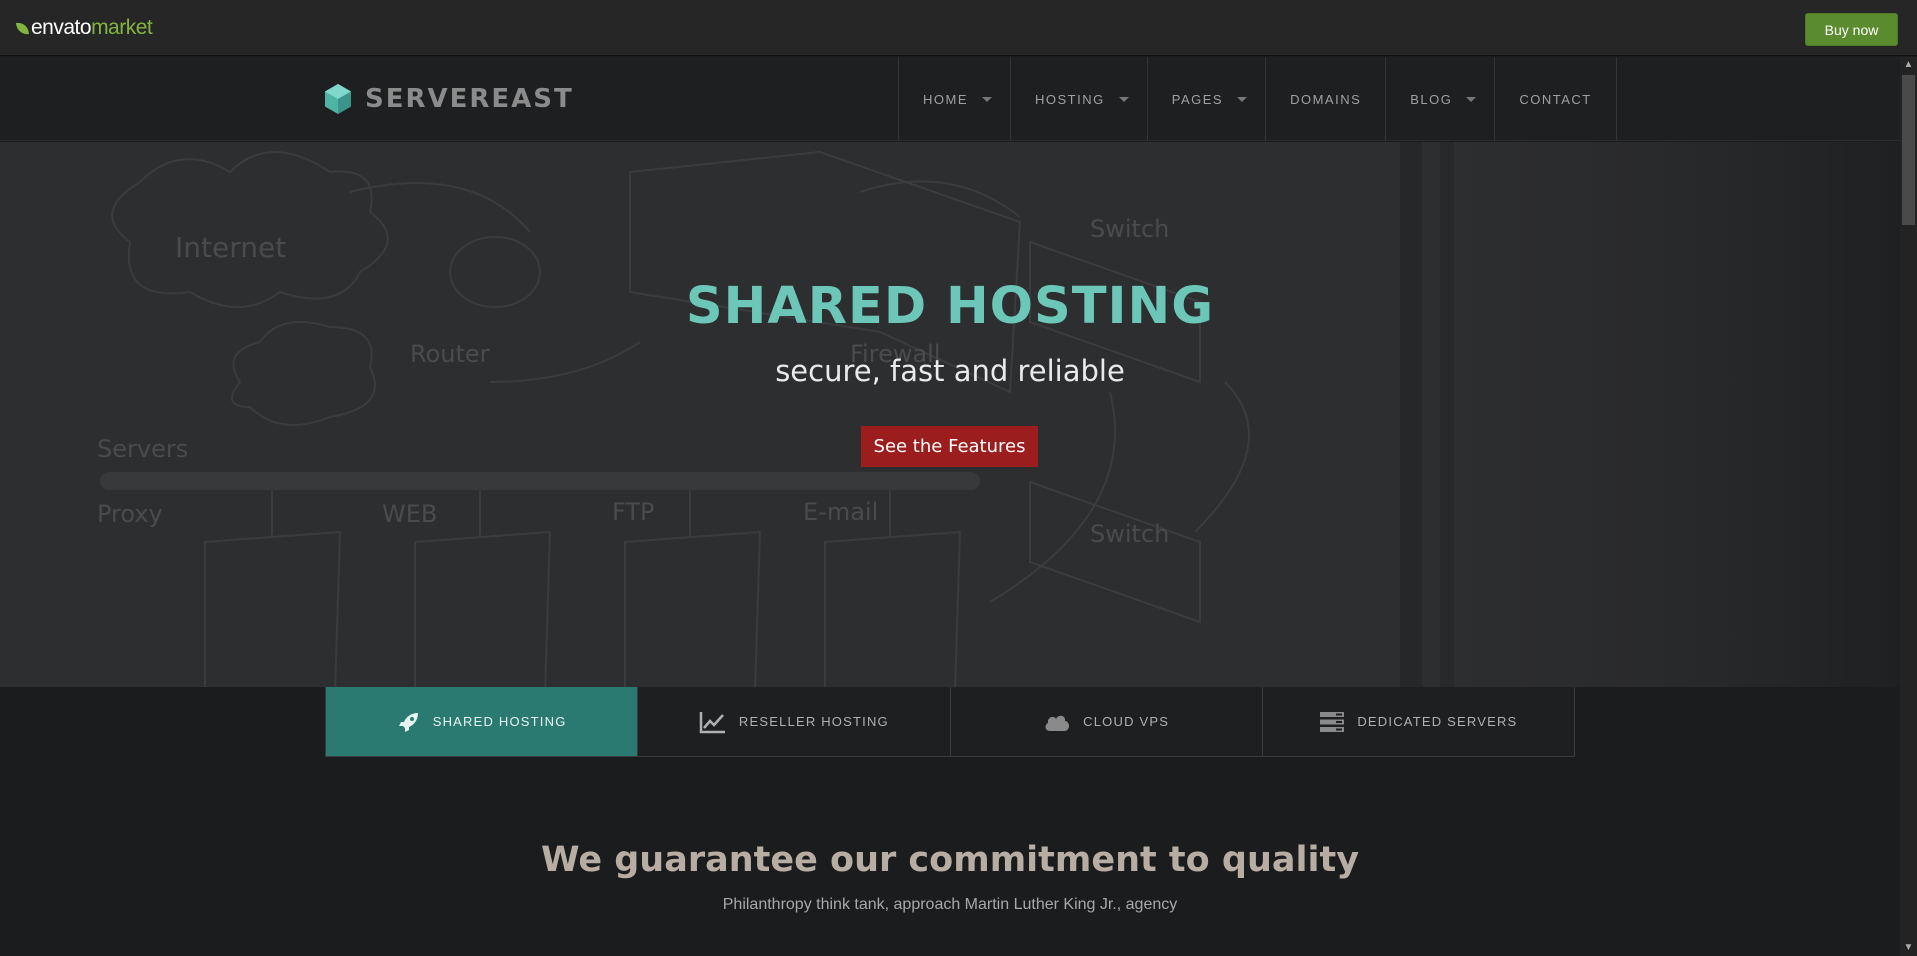 The height and width of the screenshot is (956, 1917). Describe the element at coordinates (499, 721) in the screenshot. I see `tab-label: SHARED HOSTING` at that location.